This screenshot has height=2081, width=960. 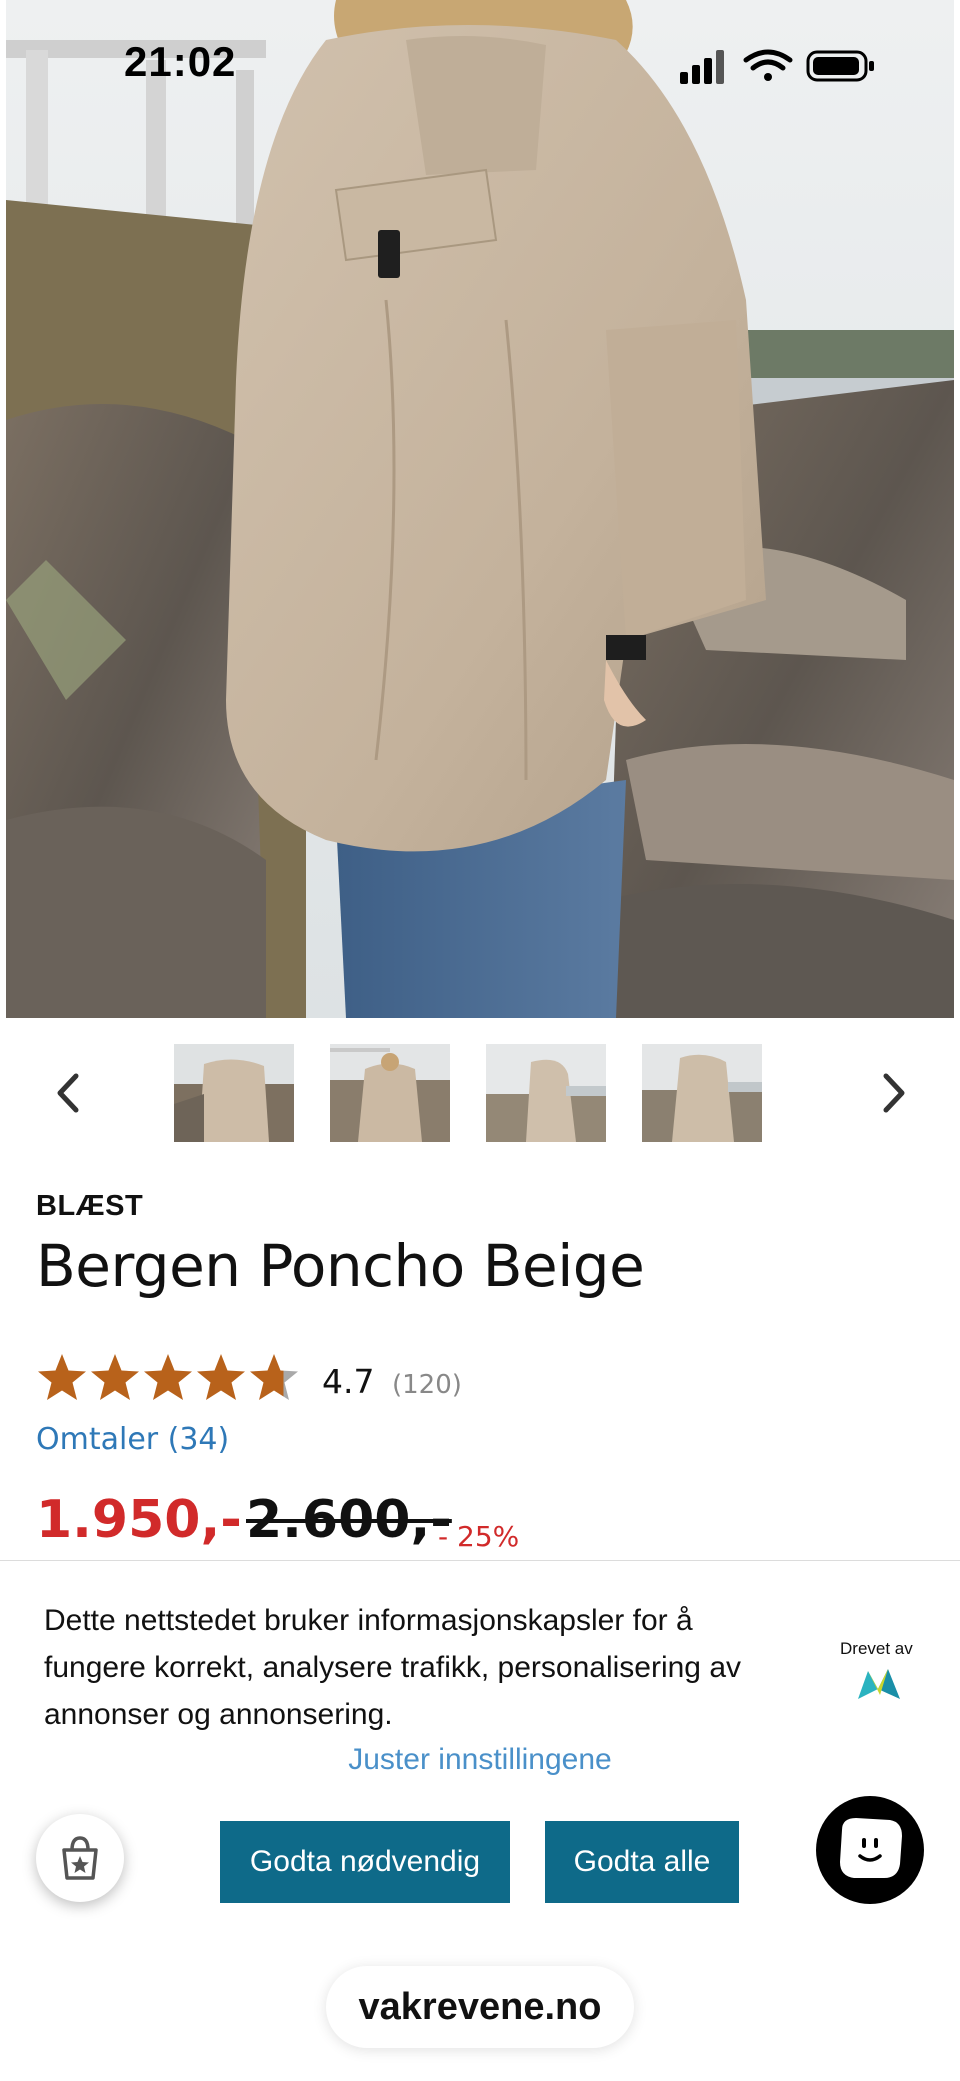 What do you see at coordinates (427, 1385) in the screenshot?
I see `rating-count: (120)` at bounding box center [427, 1385].